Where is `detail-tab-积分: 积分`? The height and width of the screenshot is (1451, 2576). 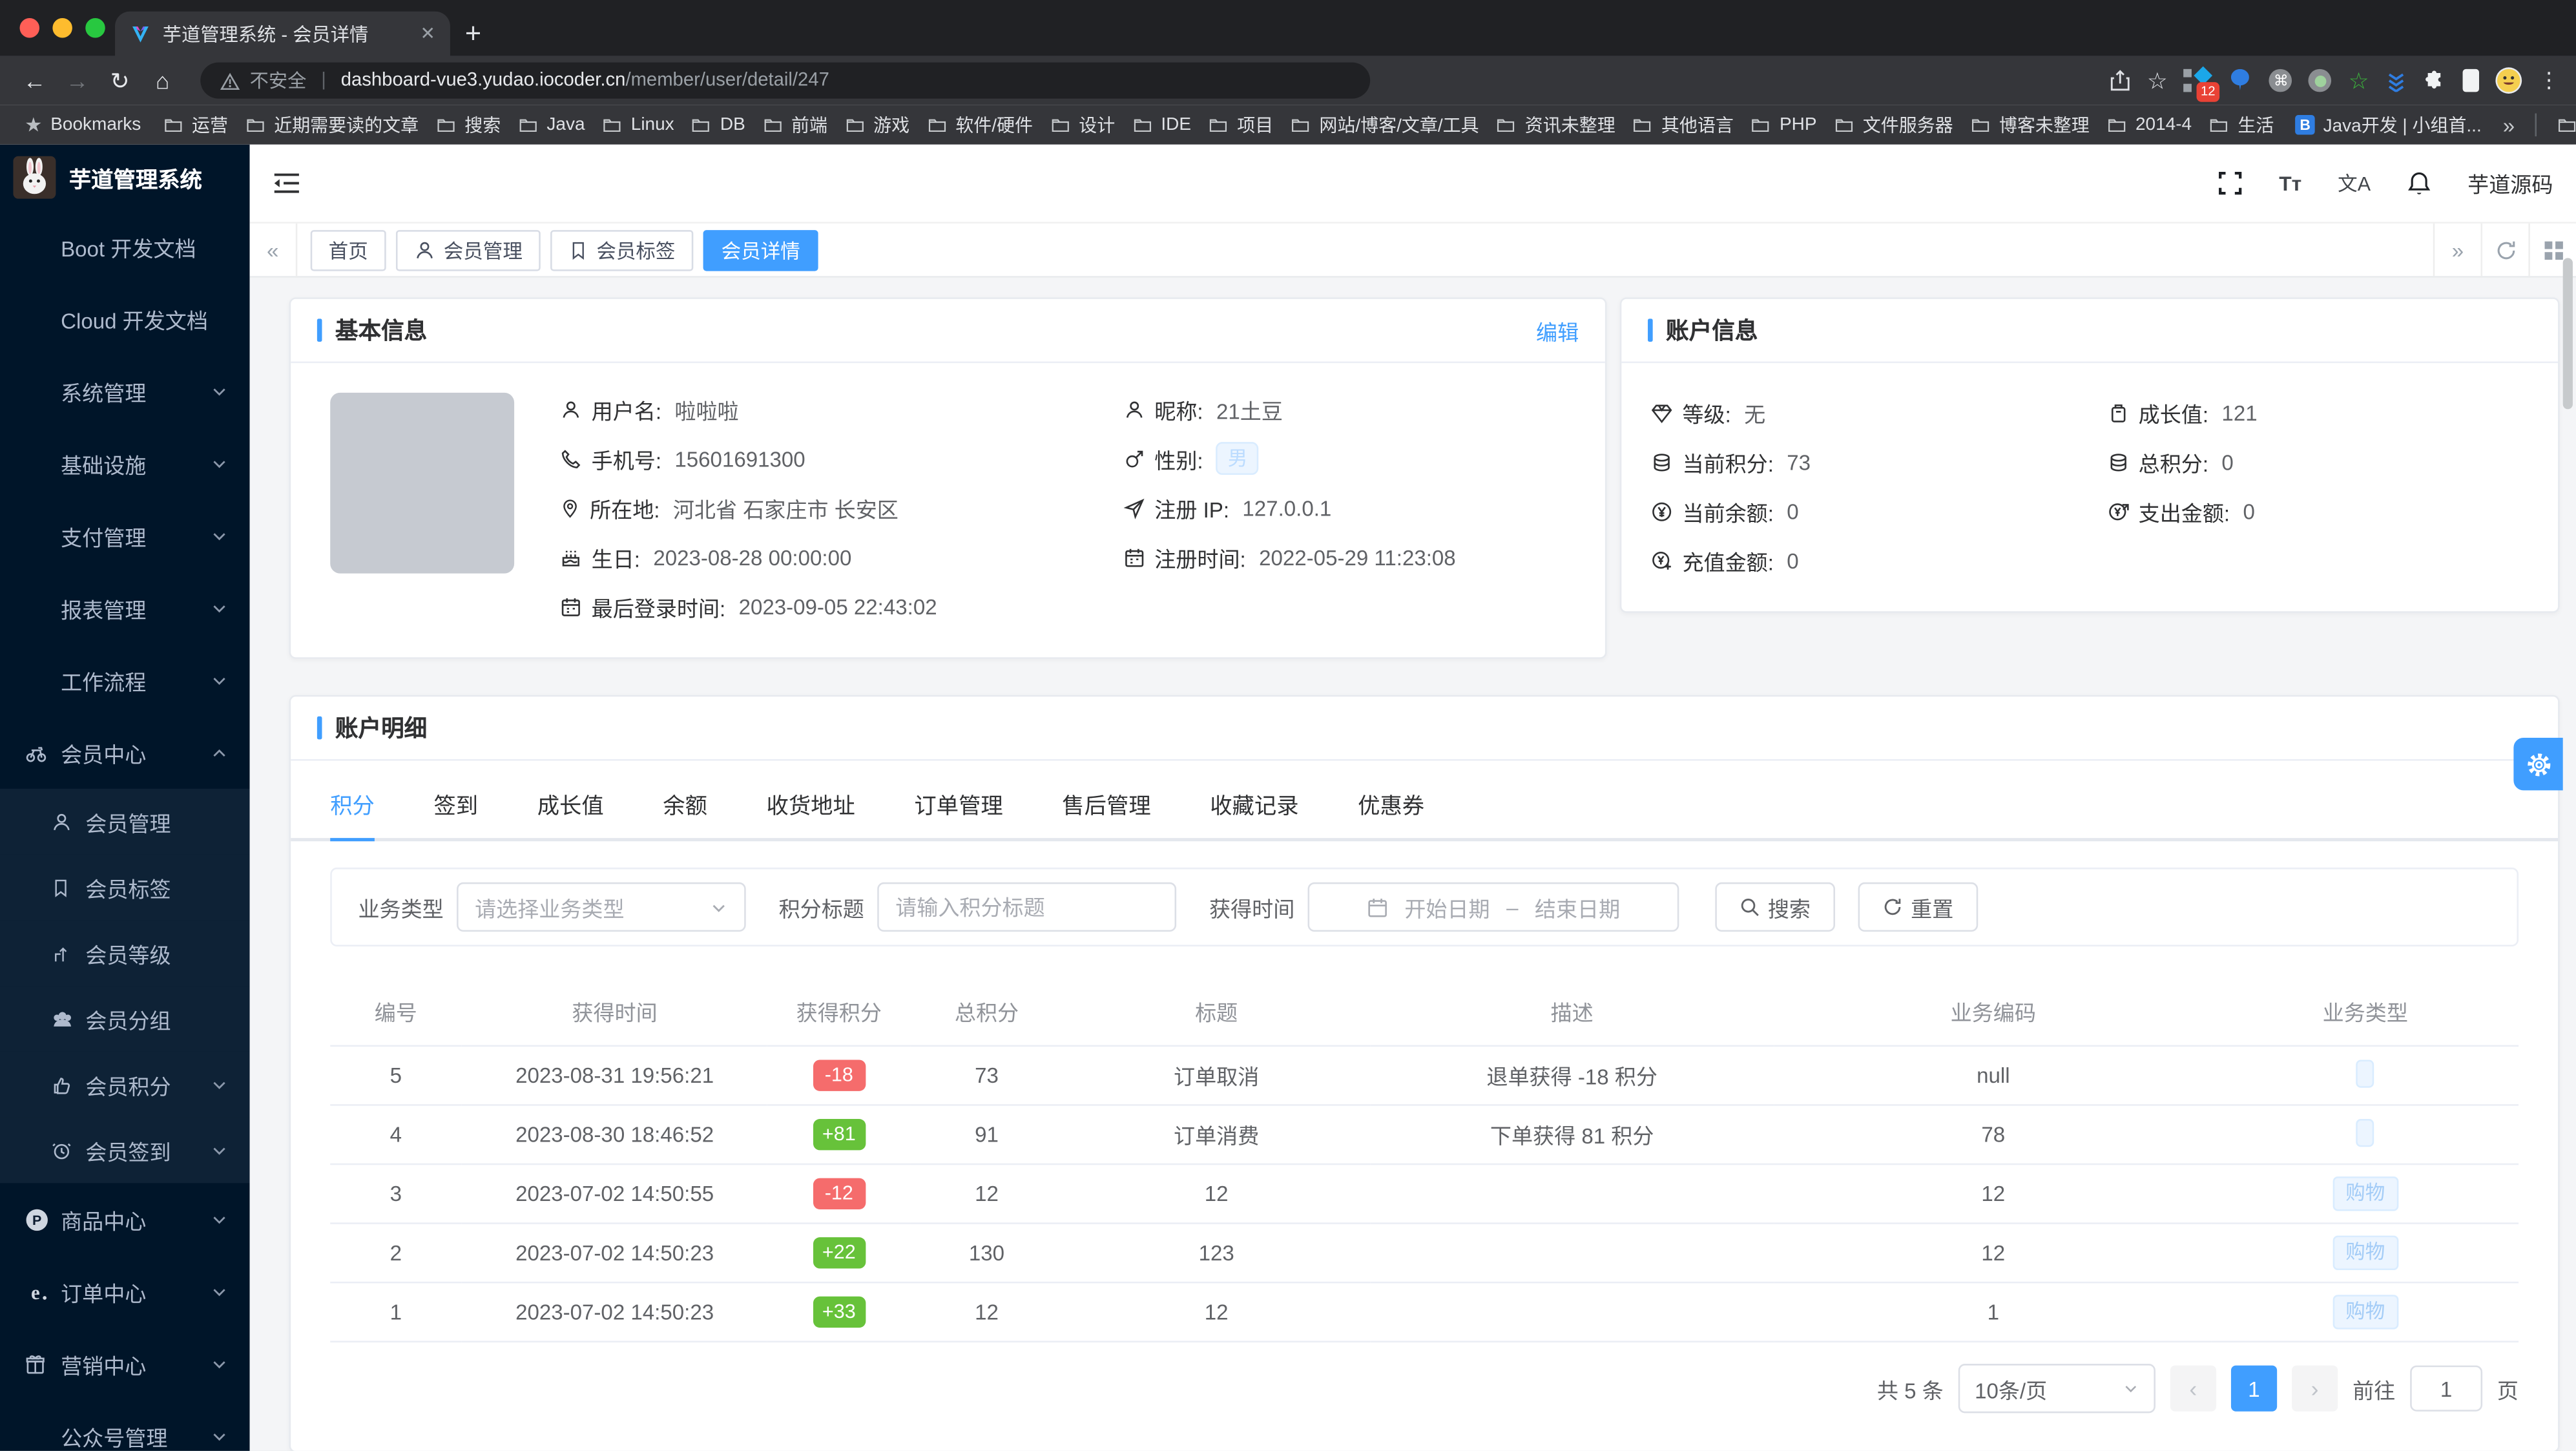
detail-tab-积分: 积分 is located at coordinates (352, 814).